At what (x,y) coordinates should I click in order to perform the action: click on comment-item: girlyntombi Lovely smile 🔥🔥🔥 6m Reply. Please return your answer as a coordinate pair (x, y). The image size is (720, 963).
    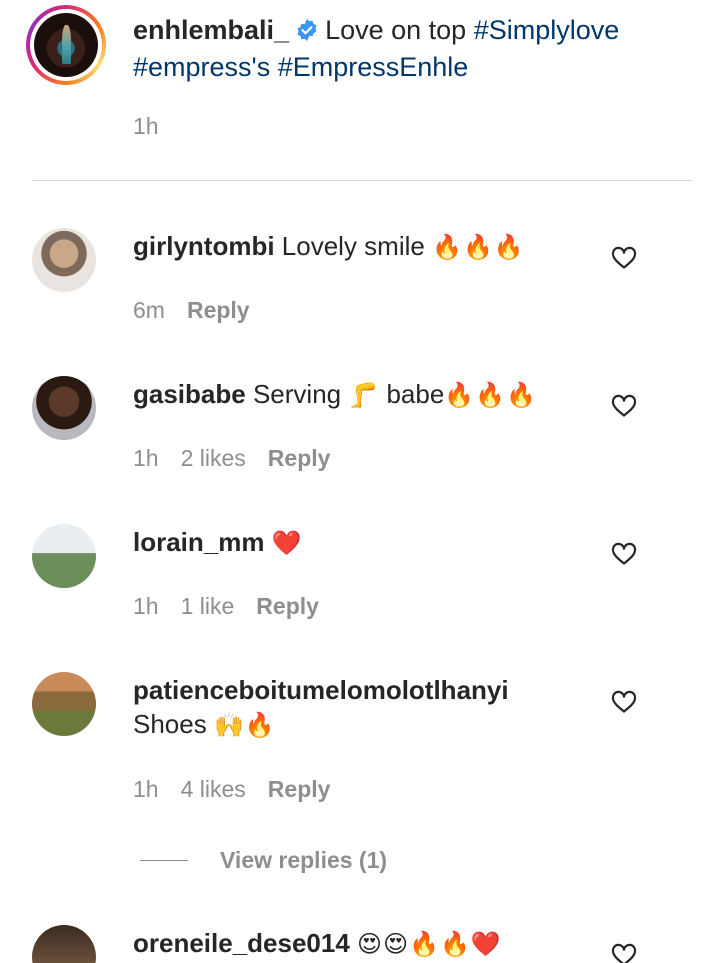
    Looking at the image, I should click on (360, 281).